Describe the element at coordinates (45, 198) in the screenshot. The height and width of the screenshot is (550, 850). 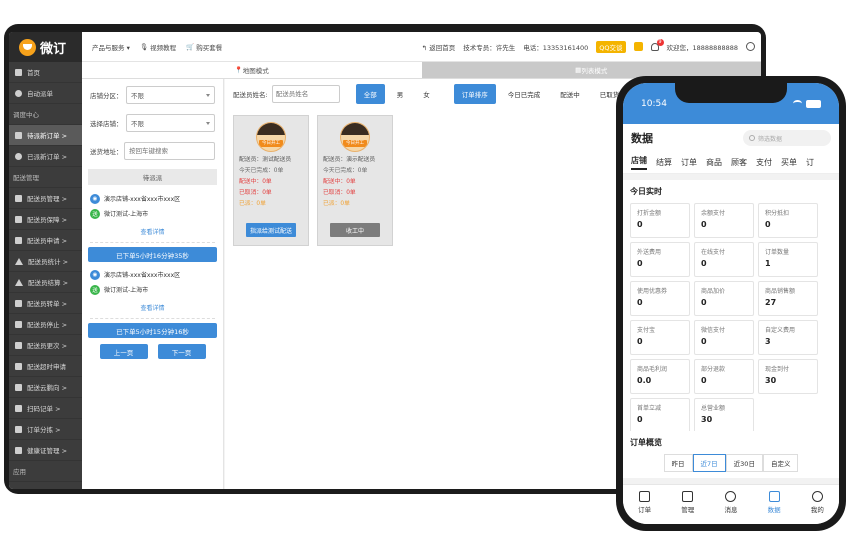
I see `sidebar-item: 配送员管理 >` at that location.